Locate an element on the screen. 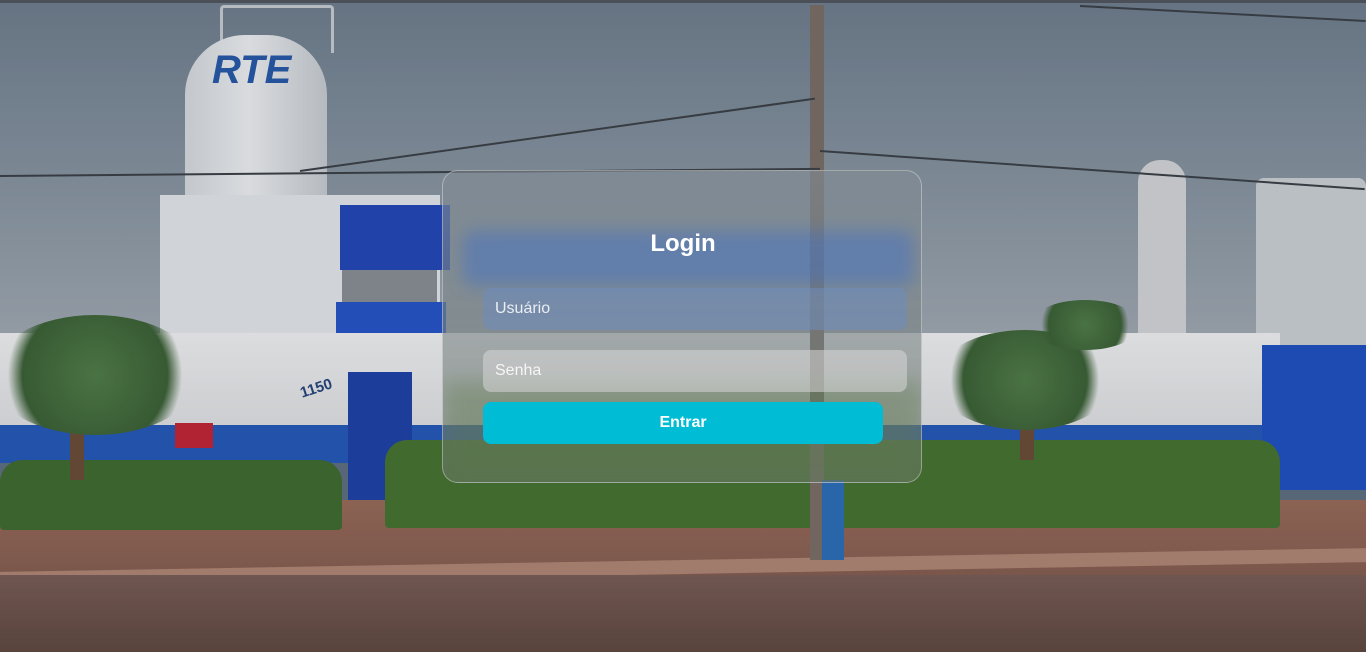 This screenshot has height=652, width=1366. username-input is located at coordinates (695, 309).